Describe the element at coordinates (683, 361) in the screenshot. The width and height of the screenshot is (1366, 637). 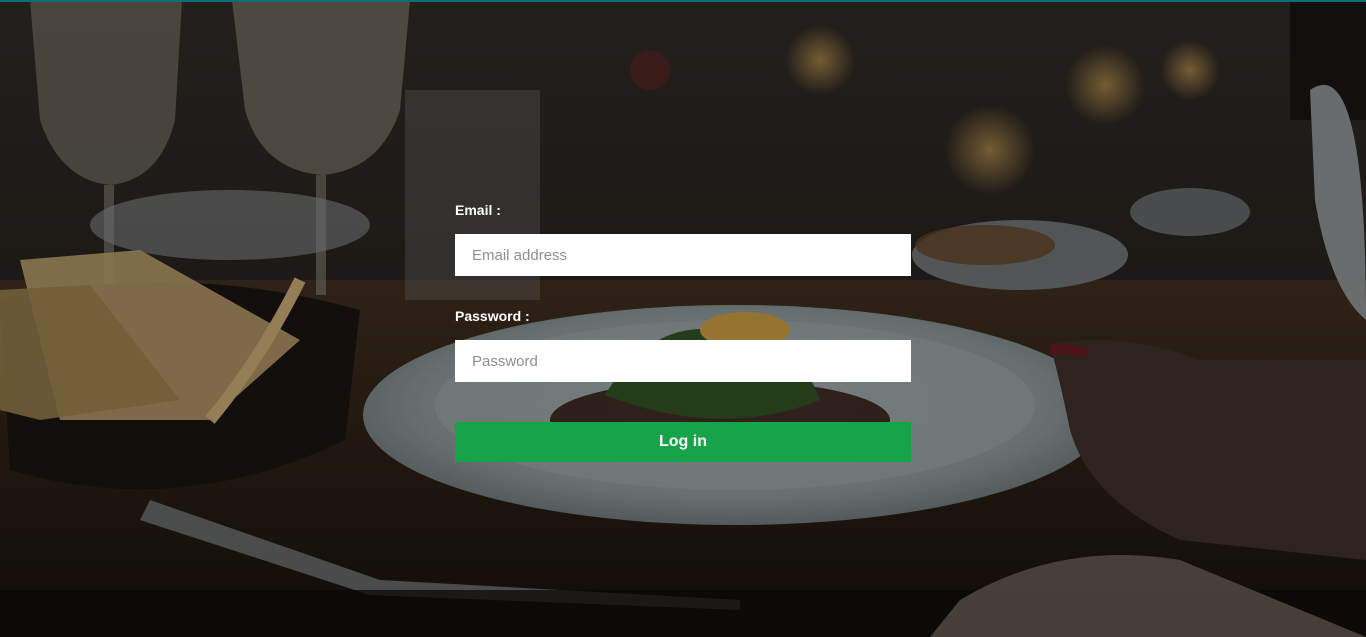
I see `password-input` at that location.